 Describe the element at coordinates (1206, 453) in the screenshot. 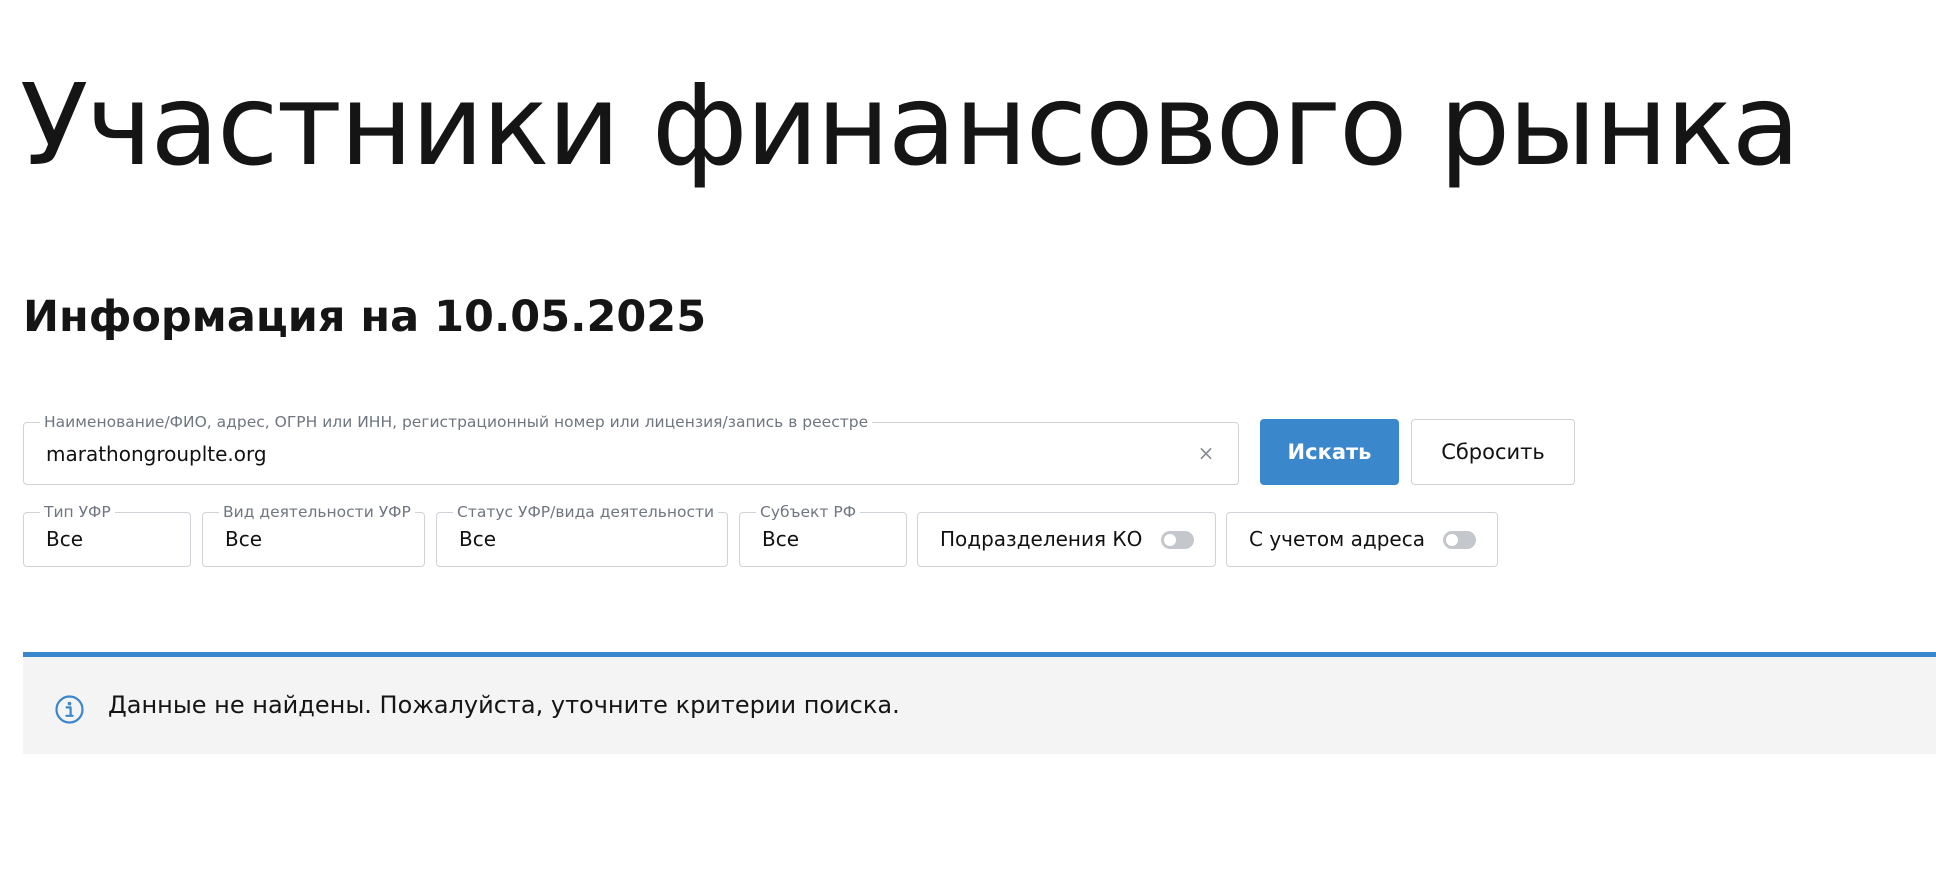

I see `clear-icon: ×` at that location.